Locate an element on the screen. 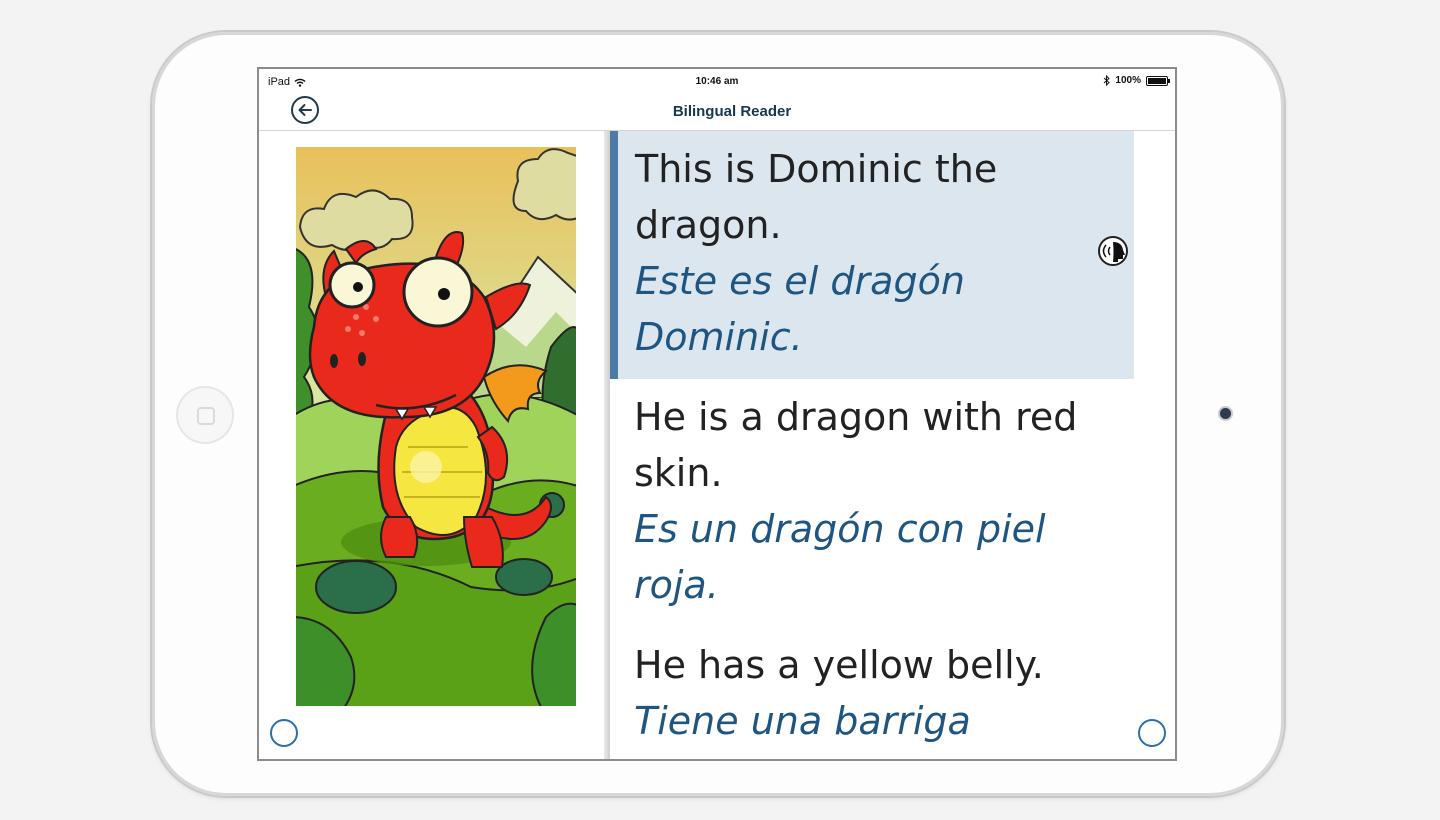  english-sentence: This is Dominic the dragon. is located at coordinates (816, 197).